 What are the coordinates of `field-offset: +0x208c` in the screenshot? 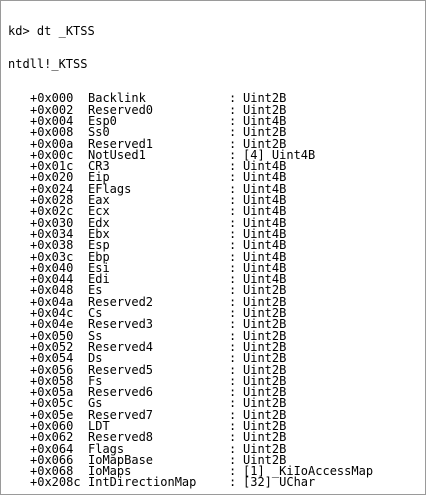 It's located at (55, 482).